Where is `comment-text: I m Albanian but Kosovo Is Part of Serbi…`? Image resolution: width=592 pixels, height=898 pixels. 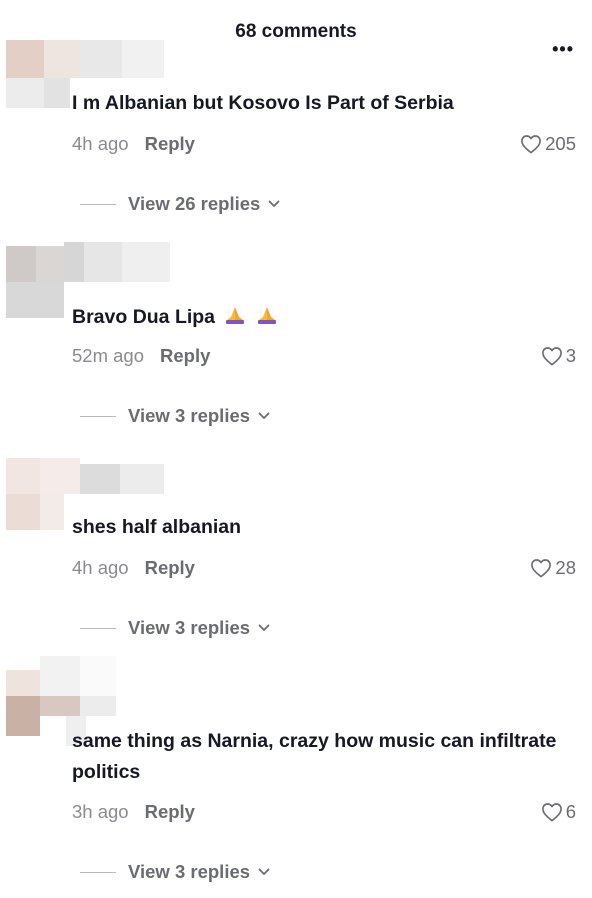 comment-text: I m Albanian but Kosovo Is Part of Serbi… is located at coordinates (263, 103).